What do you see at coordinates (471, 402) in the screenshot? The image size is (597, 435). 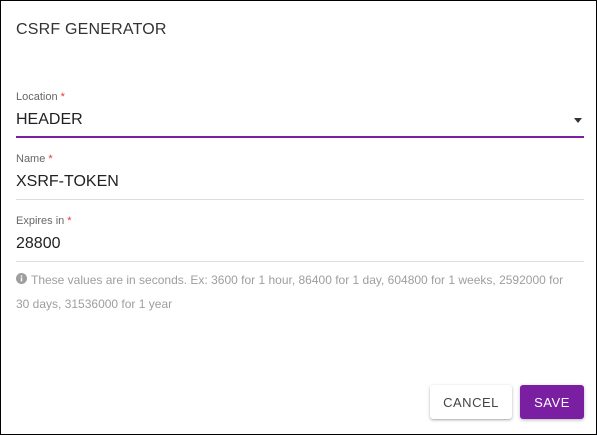 I see `cancel-button: CANCEL` at bounding box center [471, 402].